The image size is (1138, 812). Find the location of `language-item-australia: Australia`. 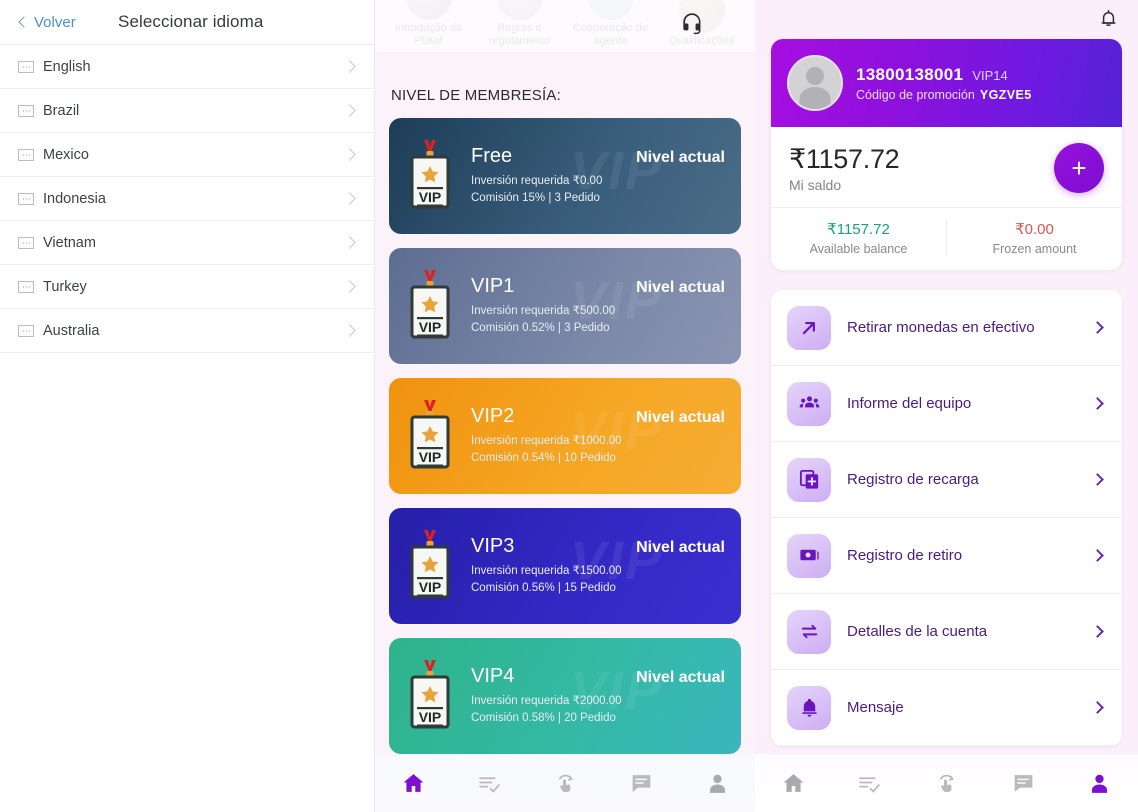

language-item-australia: Australia is located at coordinates (187, 331).